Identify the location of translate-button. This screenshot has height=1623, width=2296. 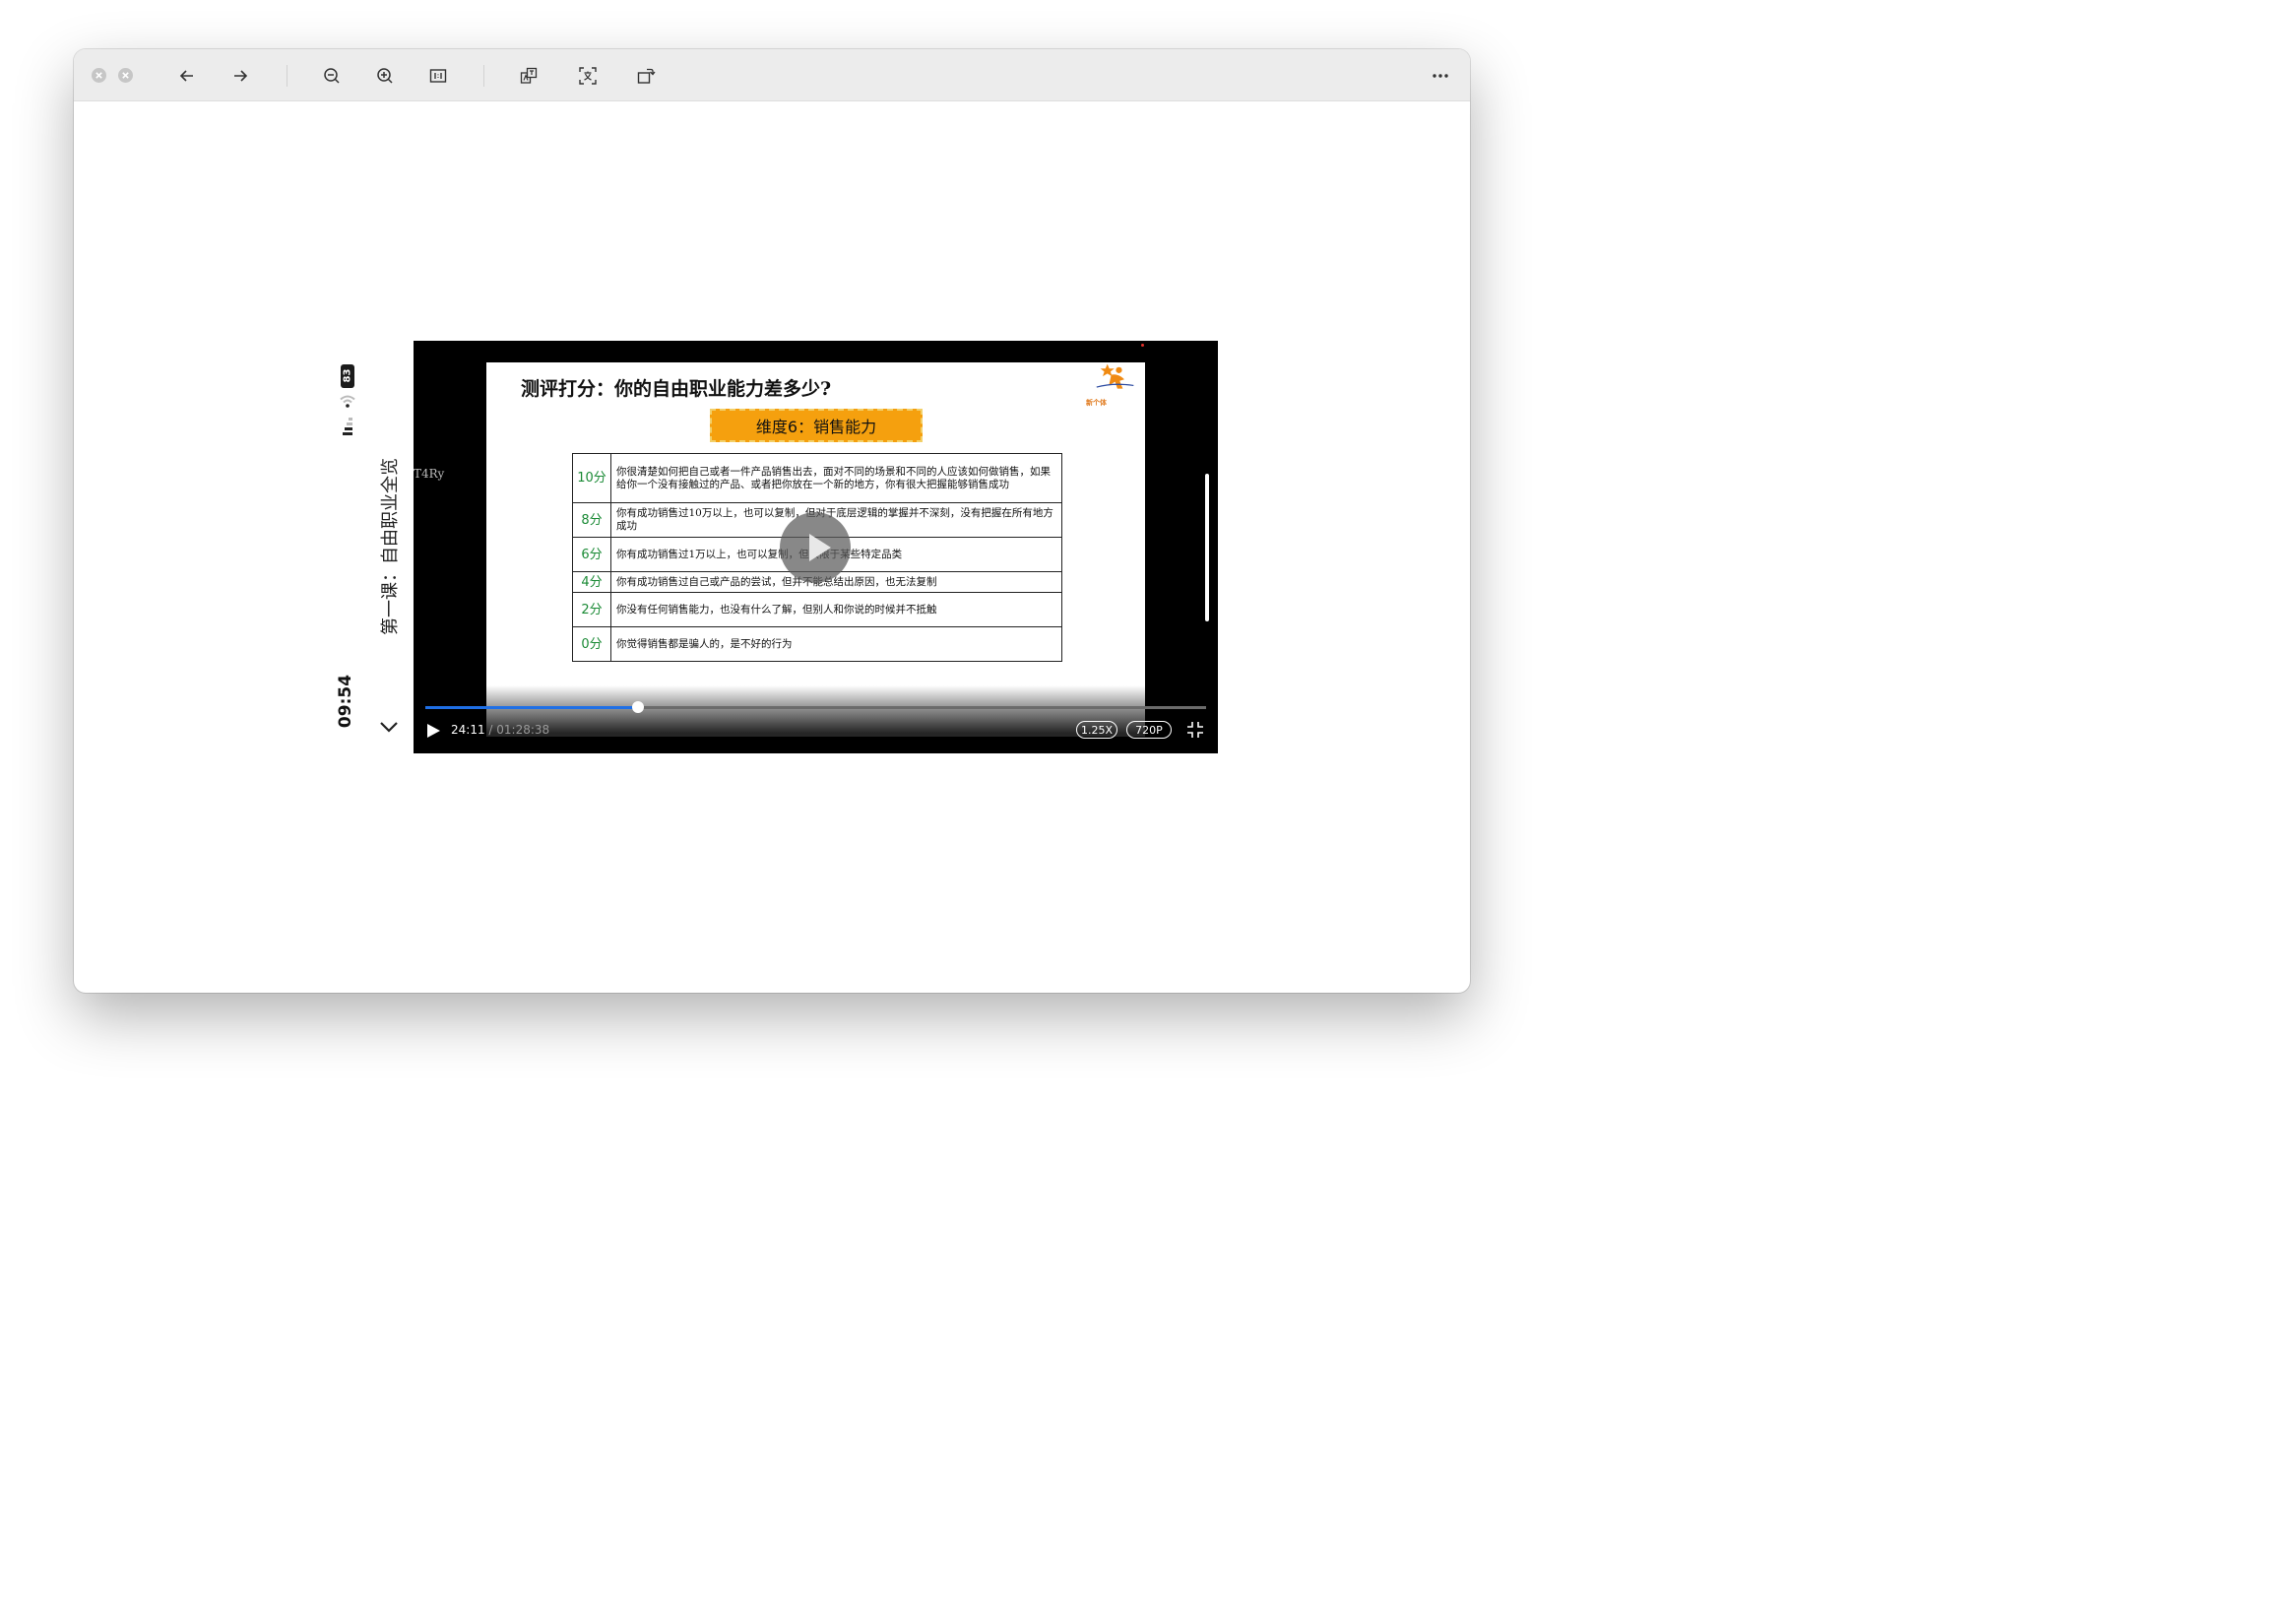
(529, 76).